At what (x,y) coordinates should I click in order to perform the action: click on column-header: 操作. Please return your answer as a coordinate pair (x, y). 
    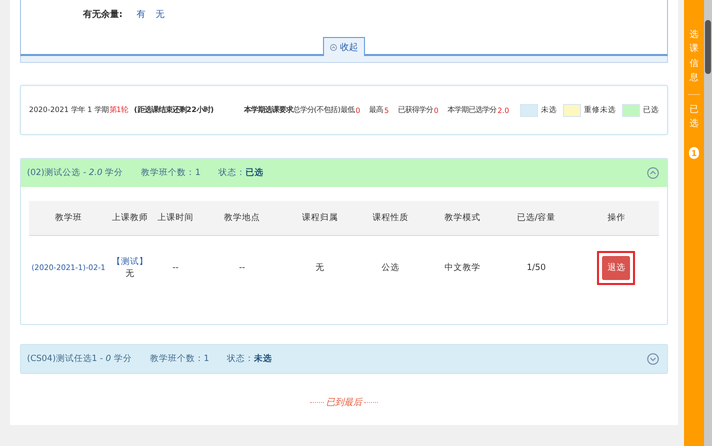
    Looking at the image, I should click on (616, 218).